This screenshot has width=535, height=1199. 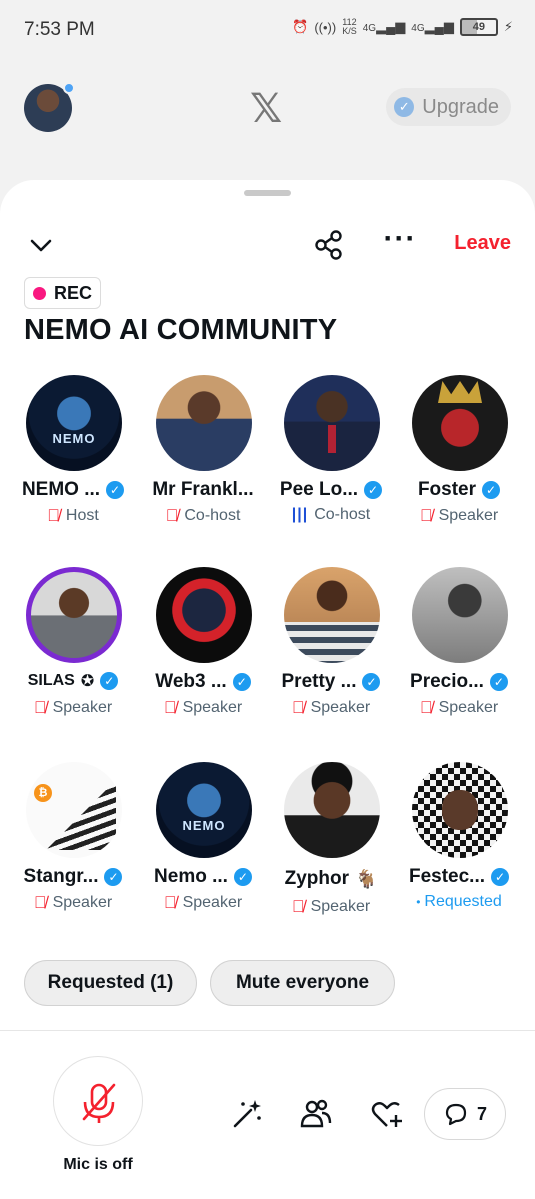 What do you see at coordinates (400, 241) in the screenshot?
I see `more-button: ···` at bounding box center [400, 241].